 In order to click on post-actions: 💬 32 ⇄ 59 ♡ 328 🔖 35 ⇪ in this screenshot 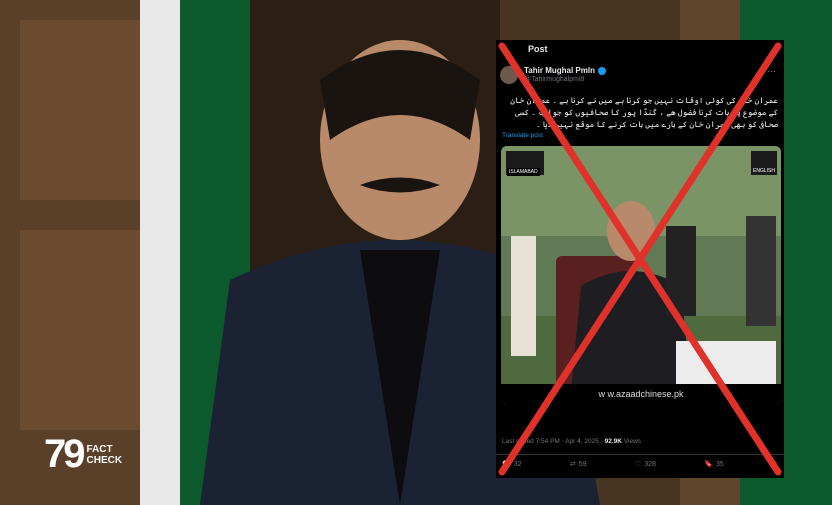, I will do `click(640, 464)`.